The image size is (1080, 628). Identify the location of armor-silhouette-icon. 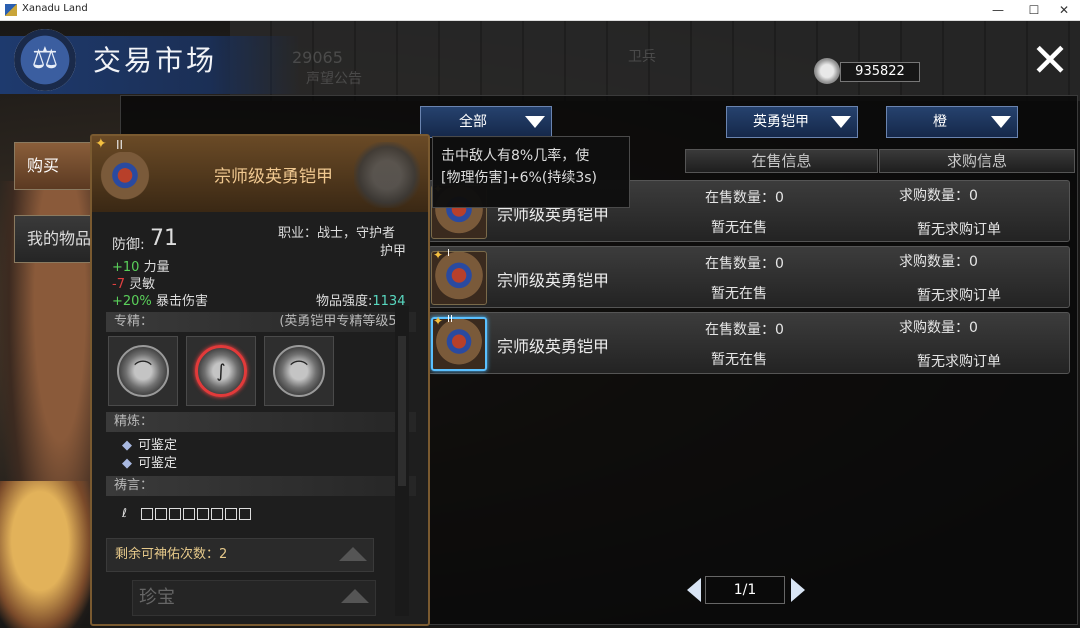
(387, 175).